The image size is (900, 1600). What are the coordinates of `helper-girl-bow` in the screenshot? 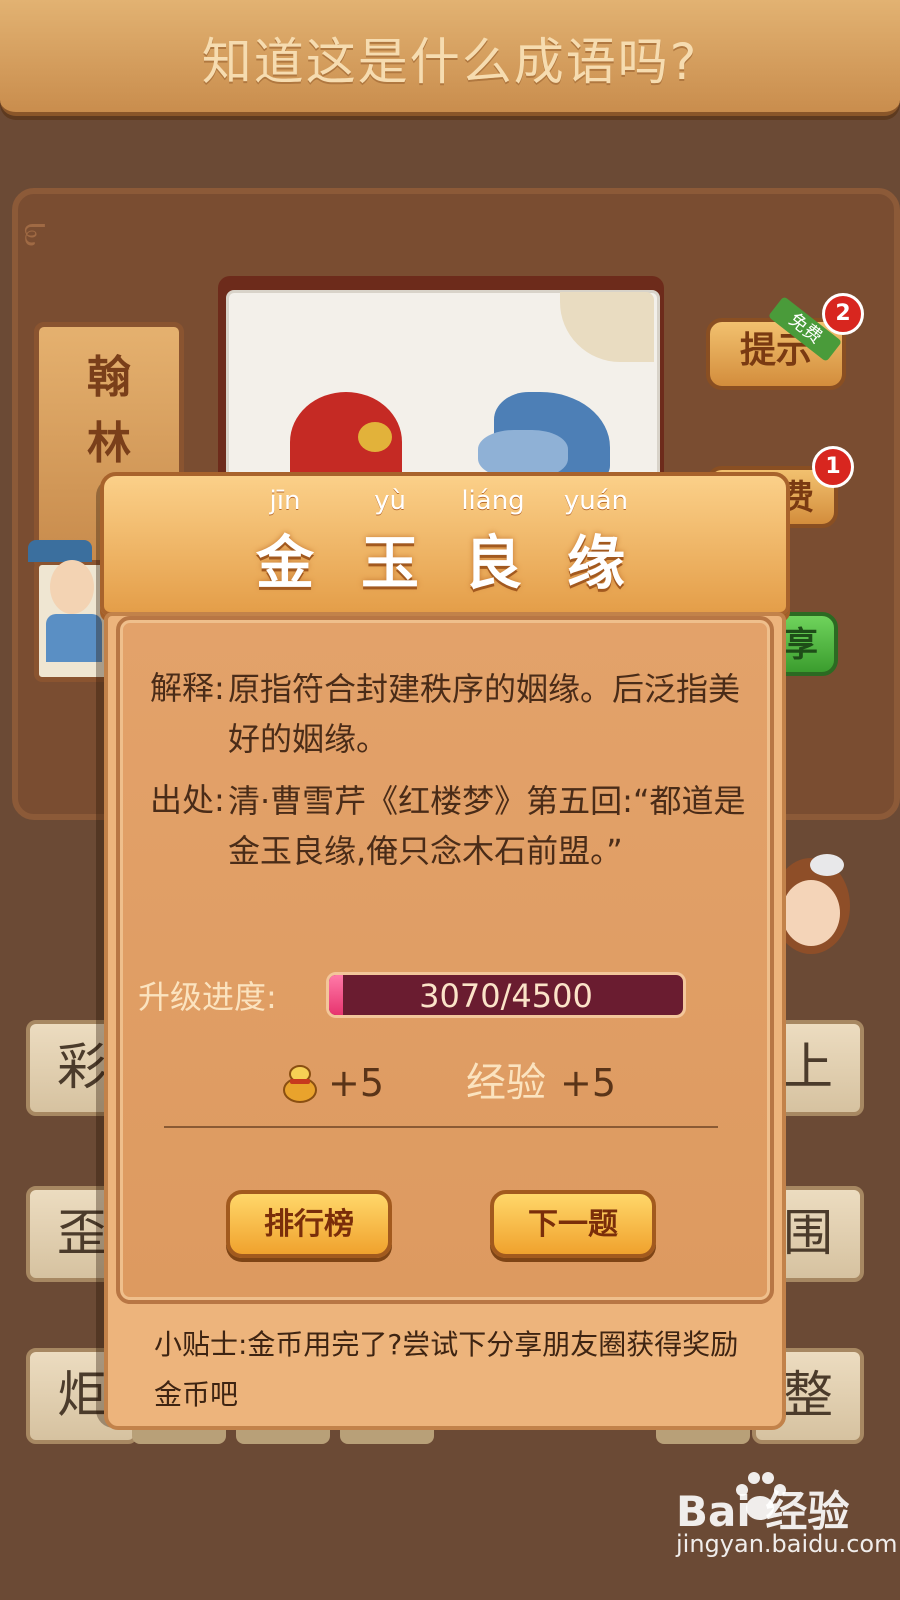 It's located at (827, 865).